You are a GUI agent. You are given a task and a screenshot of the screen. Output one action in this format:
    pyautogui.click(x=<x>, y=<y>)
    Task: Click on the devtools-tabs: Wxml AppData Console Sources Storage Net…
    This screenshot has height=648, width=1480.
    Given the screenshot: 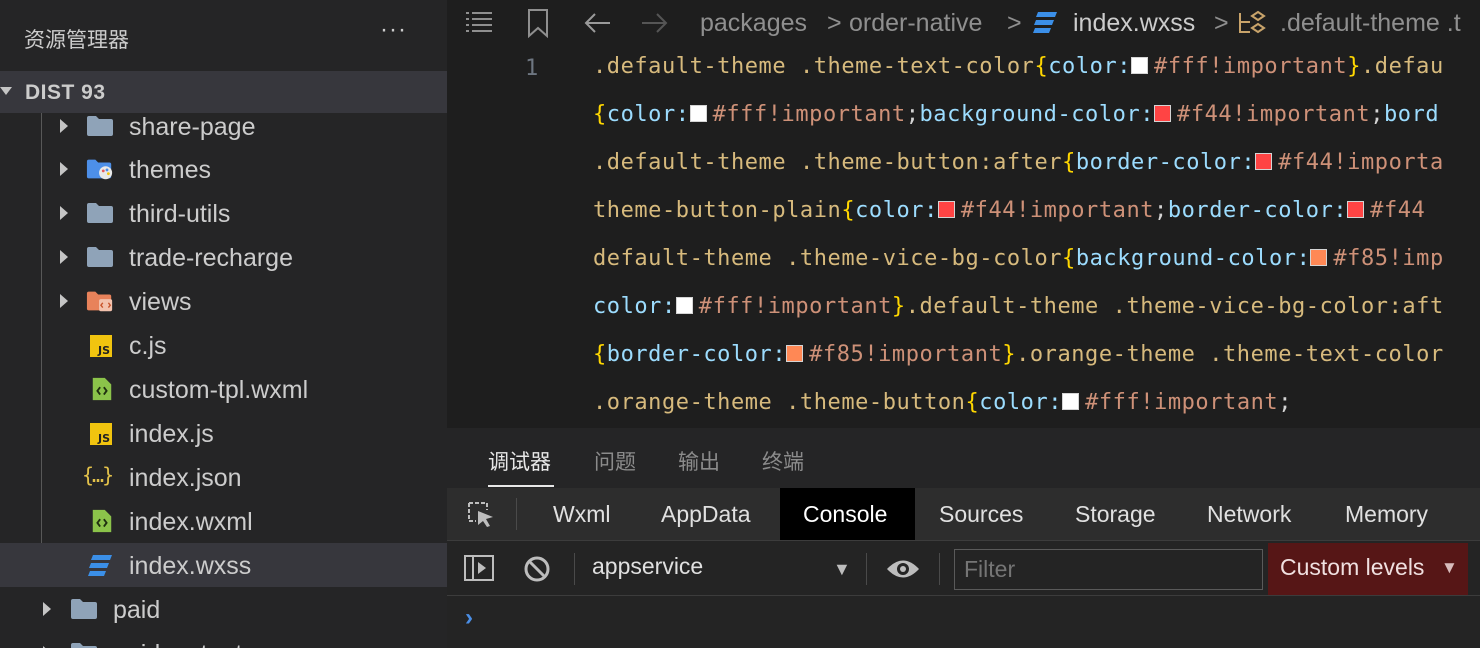 What is the action you would take?
    pyautogui.click(x=963, y=514)
    